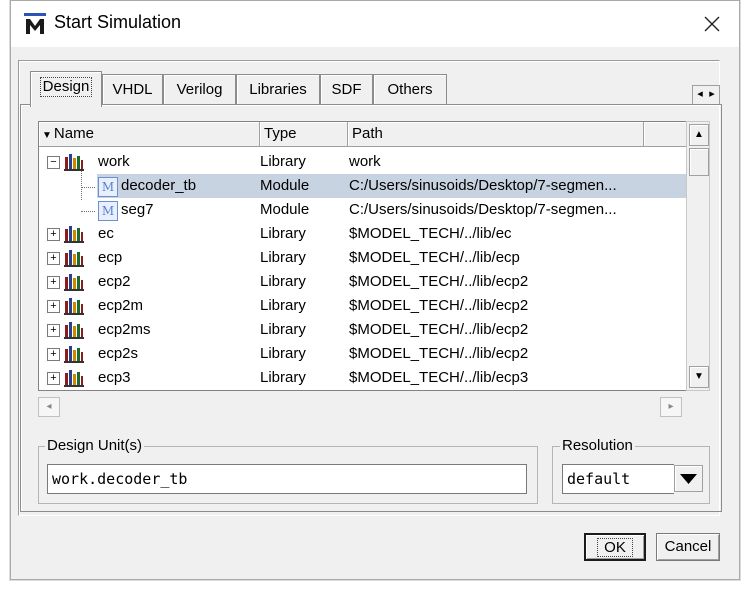 This screenshot has width=749, height=590. Describe the element at coordinates (132, 89) in the screenshot. I see `tab-vhdl: VHDL` at that location.